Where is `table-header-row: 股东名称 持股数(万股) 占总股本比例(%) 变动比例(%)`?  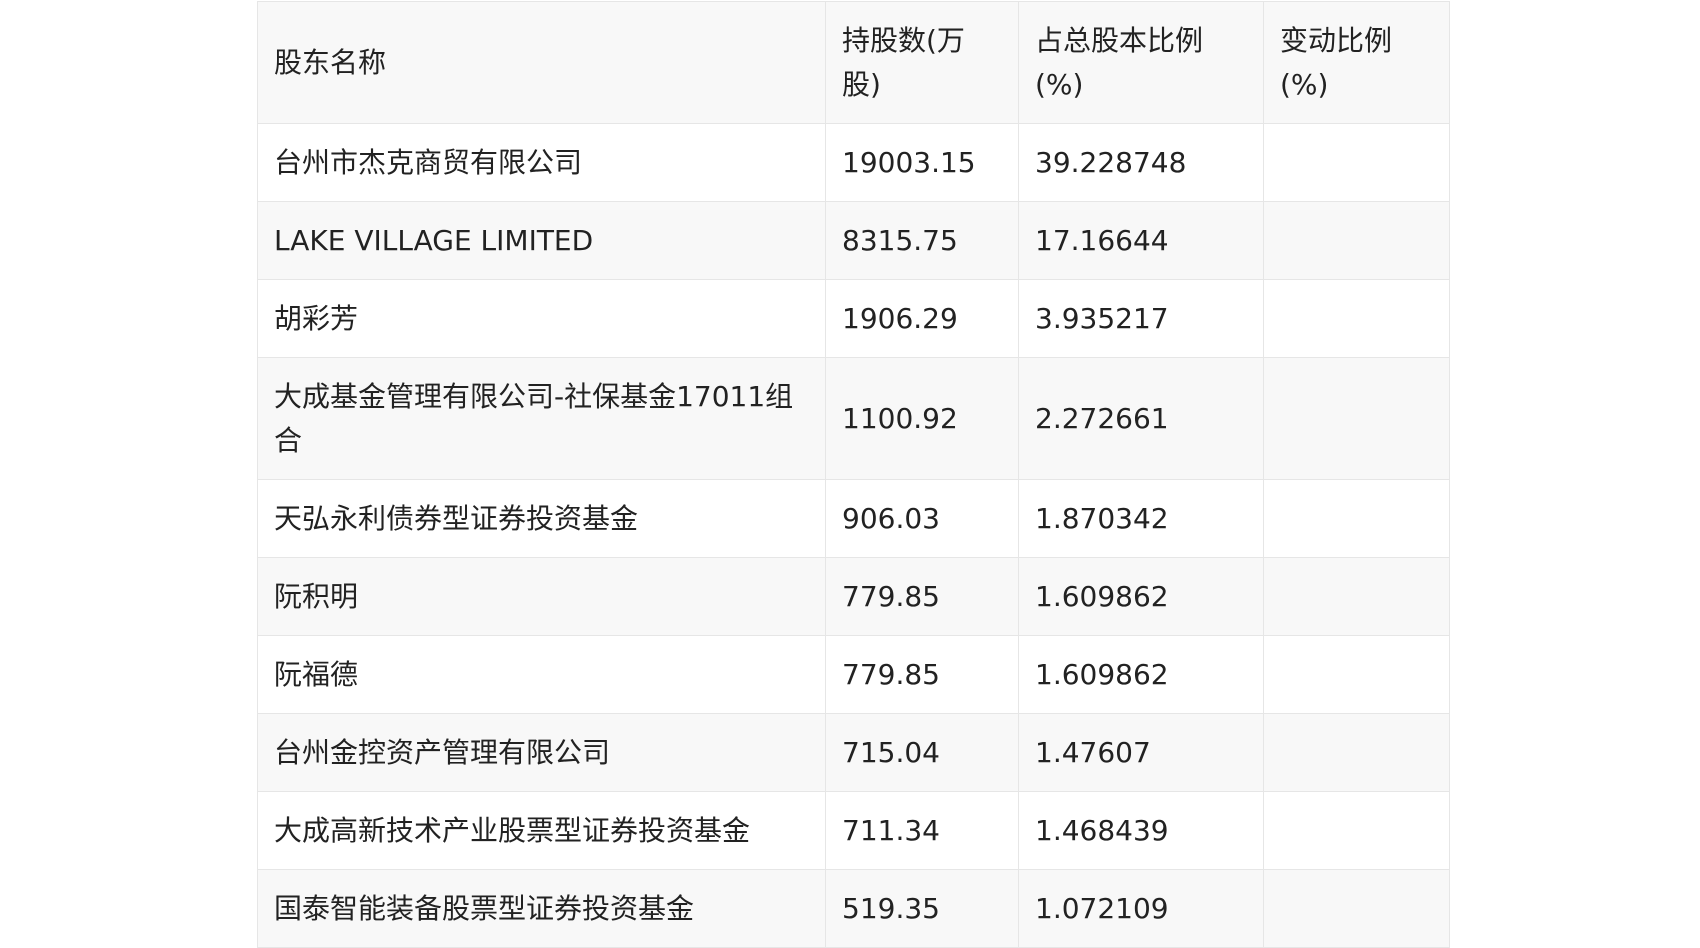
table-header-row: 股东名称 持股数(万股) 占总股本比例(%) 变动比例(%) is located at coordinates (853, 62).